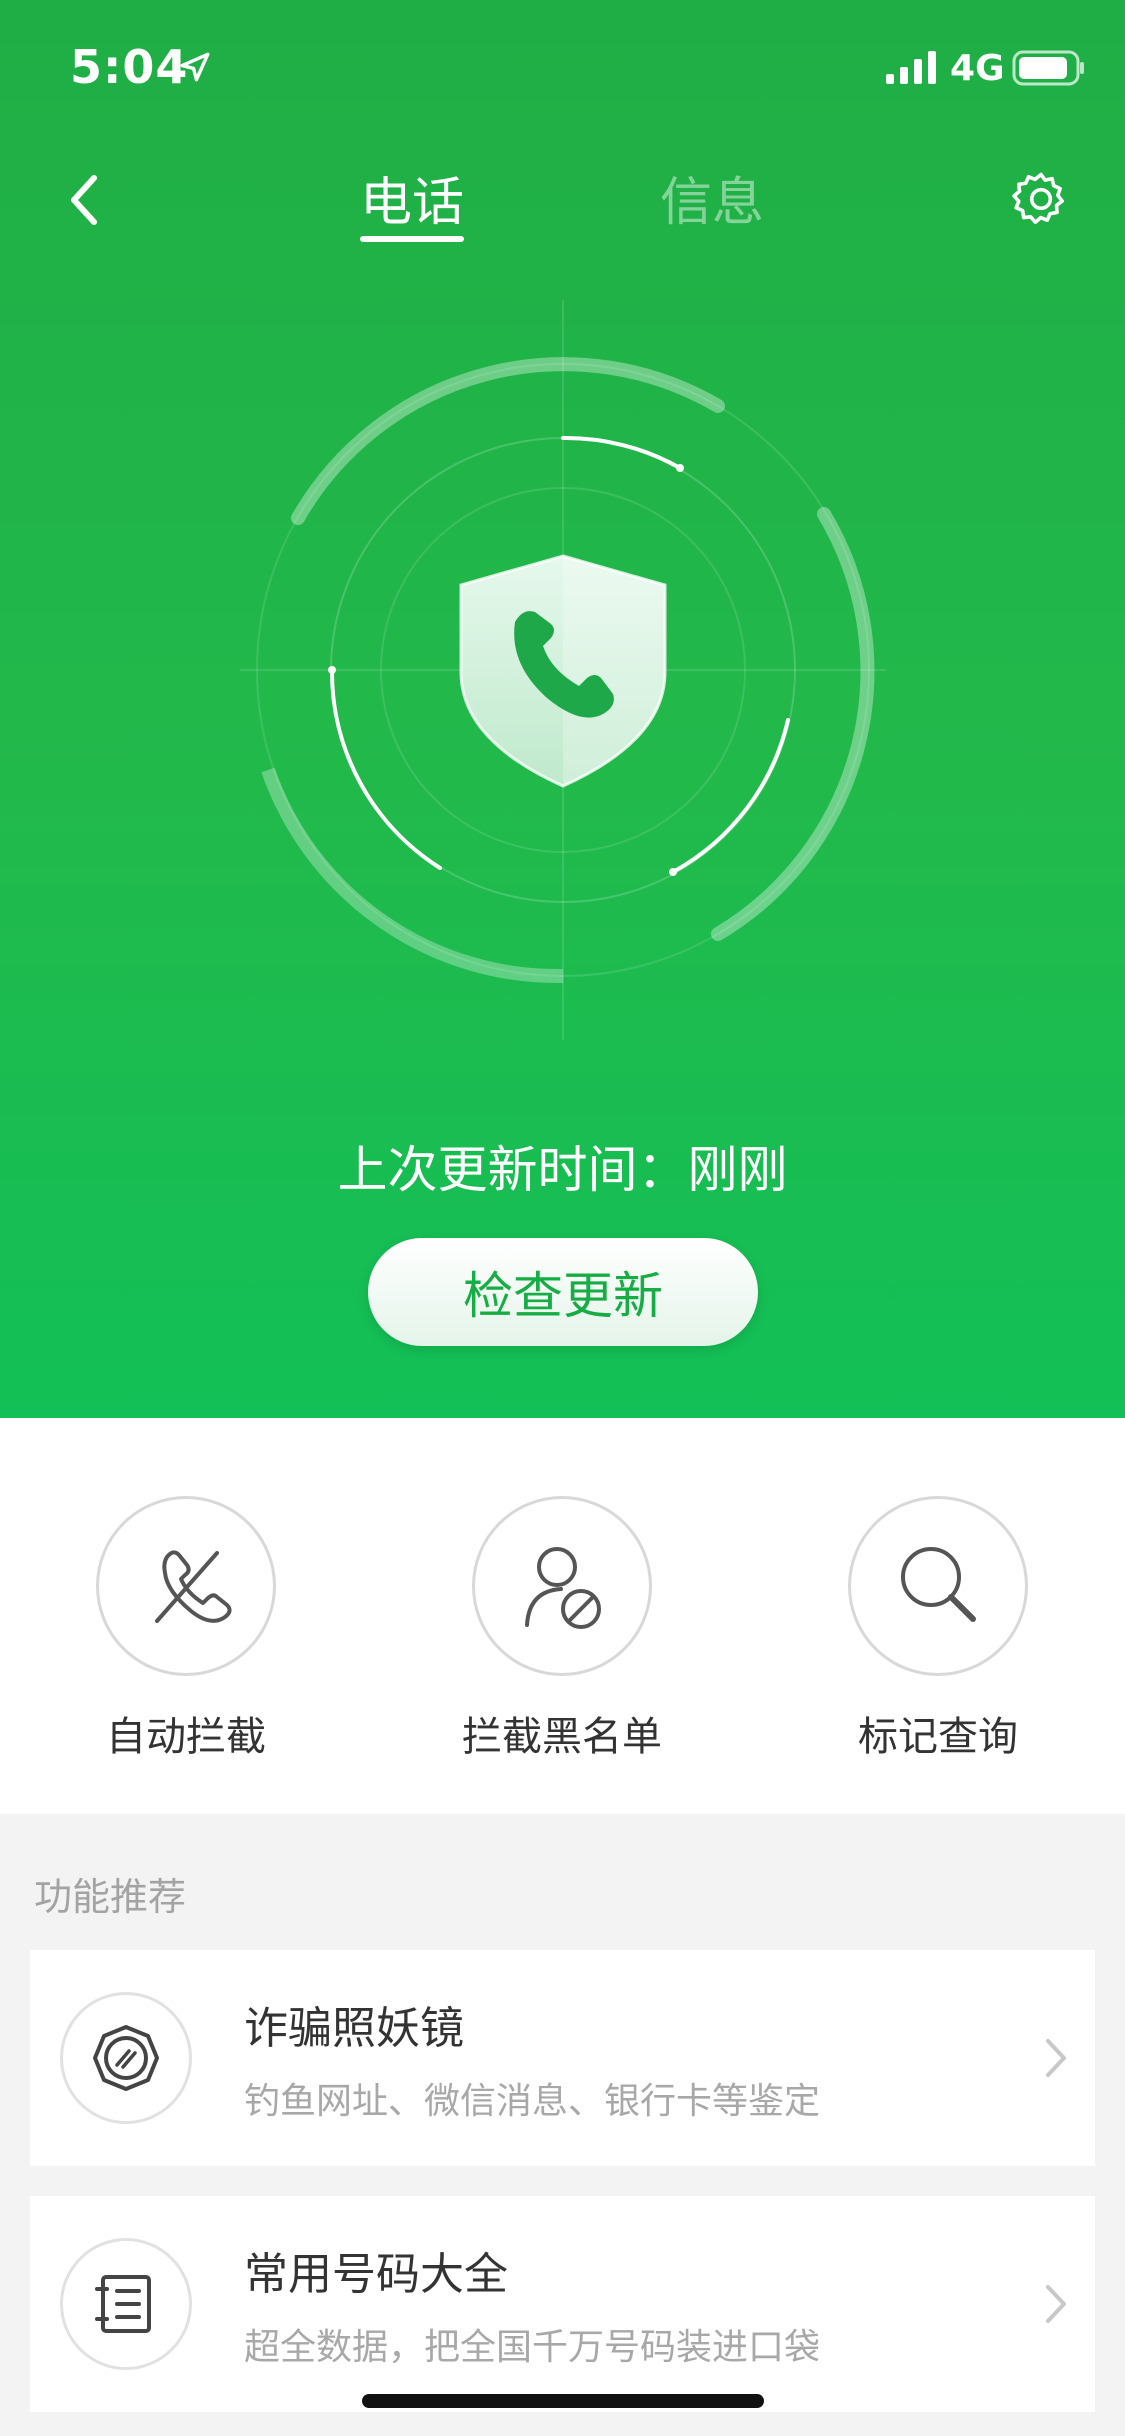 This screenshot has height=2436, width=1125. What do you see at coordinates (562, 1737) in the screenshot?
I see `action-label: 拦截黑名单` at bounding box center [562, 1737].